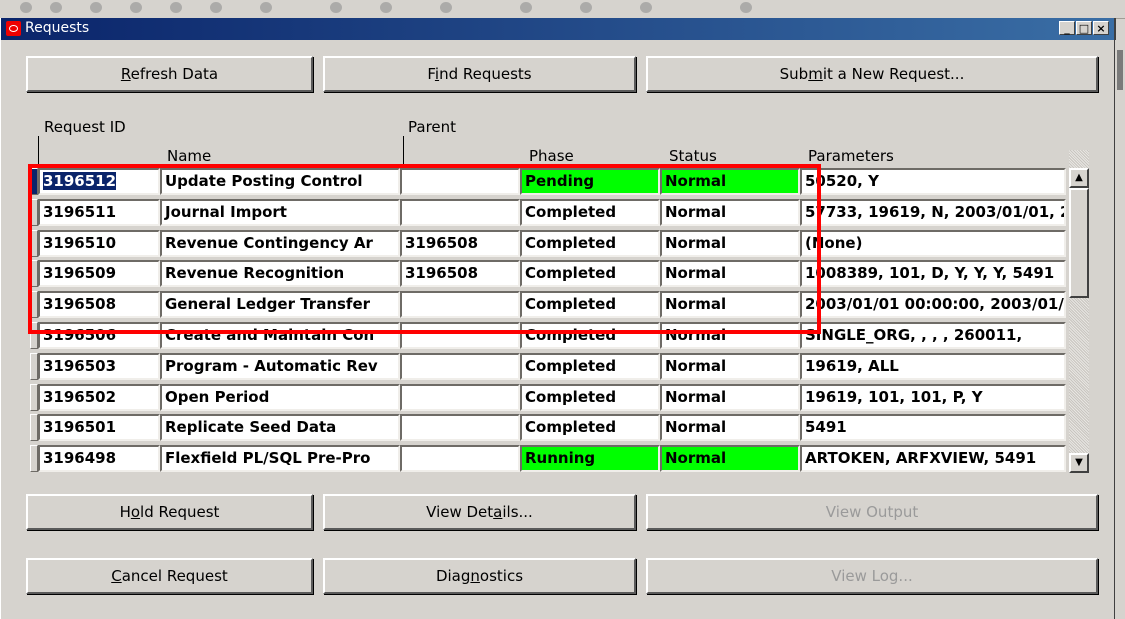 The width and height of the screenshot is (1125, 619). What do you see at coordinates (280, 181) in the screenshot?
I see `name-cell: Update Posting Control` at bounding box center [280, 181].